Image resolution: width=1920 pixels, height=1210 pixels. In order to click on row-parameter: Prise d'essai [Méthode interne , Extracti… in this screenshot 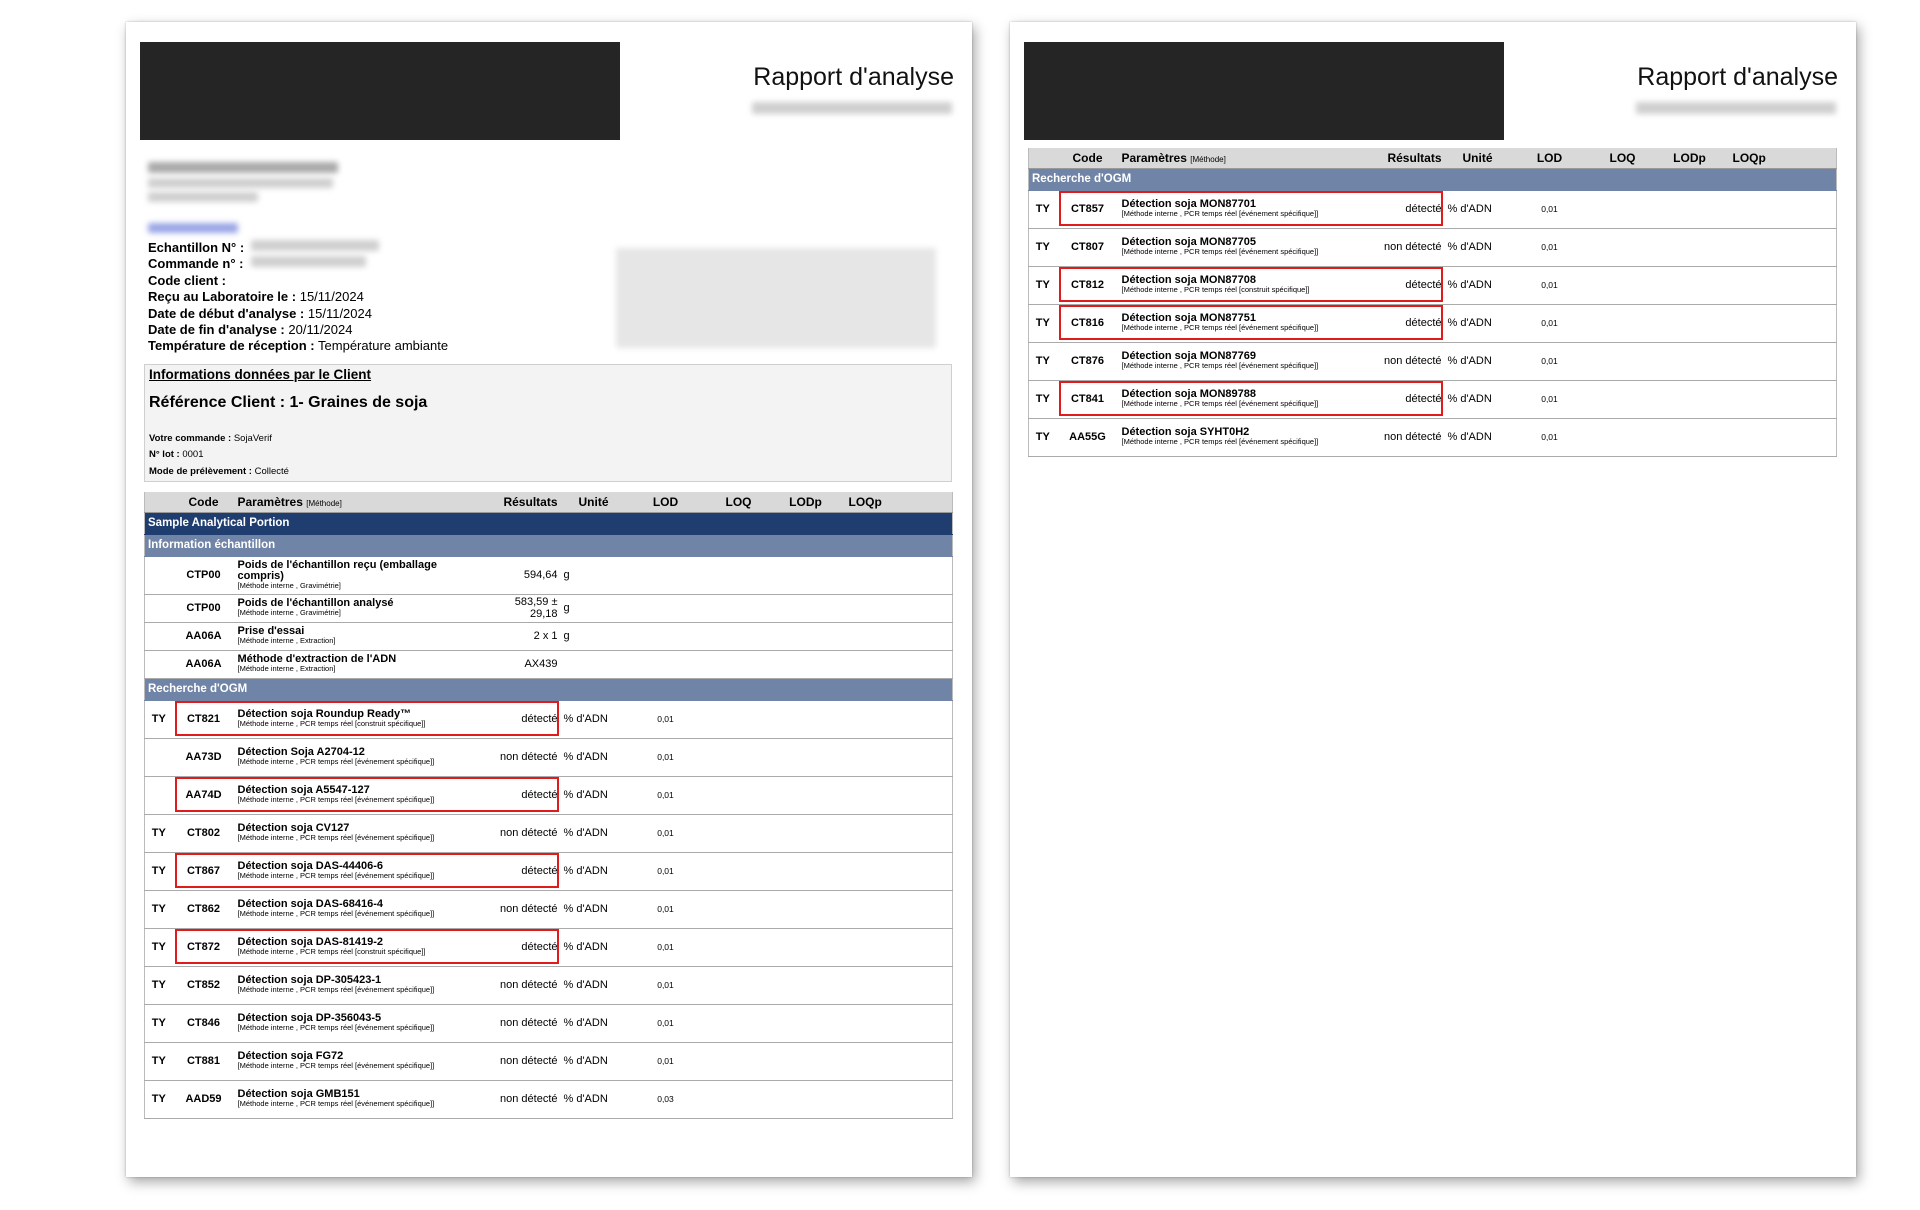, I will do `click(360, 636)`.